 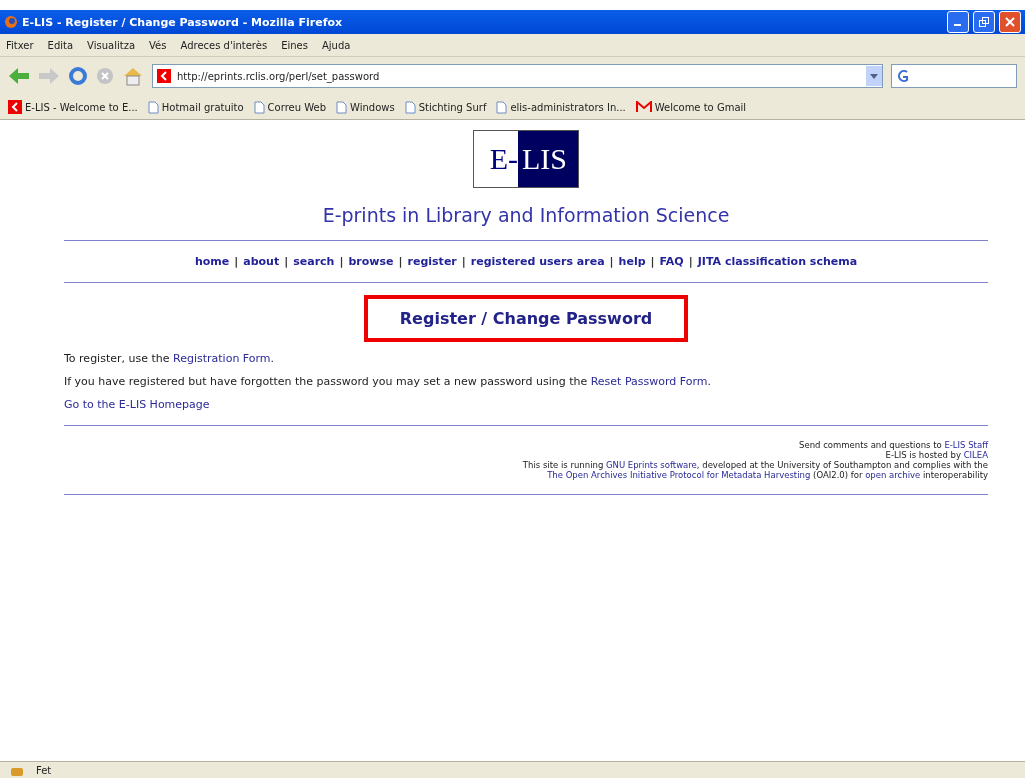 I want to click on caret-icon, so click(x=874, y=76).